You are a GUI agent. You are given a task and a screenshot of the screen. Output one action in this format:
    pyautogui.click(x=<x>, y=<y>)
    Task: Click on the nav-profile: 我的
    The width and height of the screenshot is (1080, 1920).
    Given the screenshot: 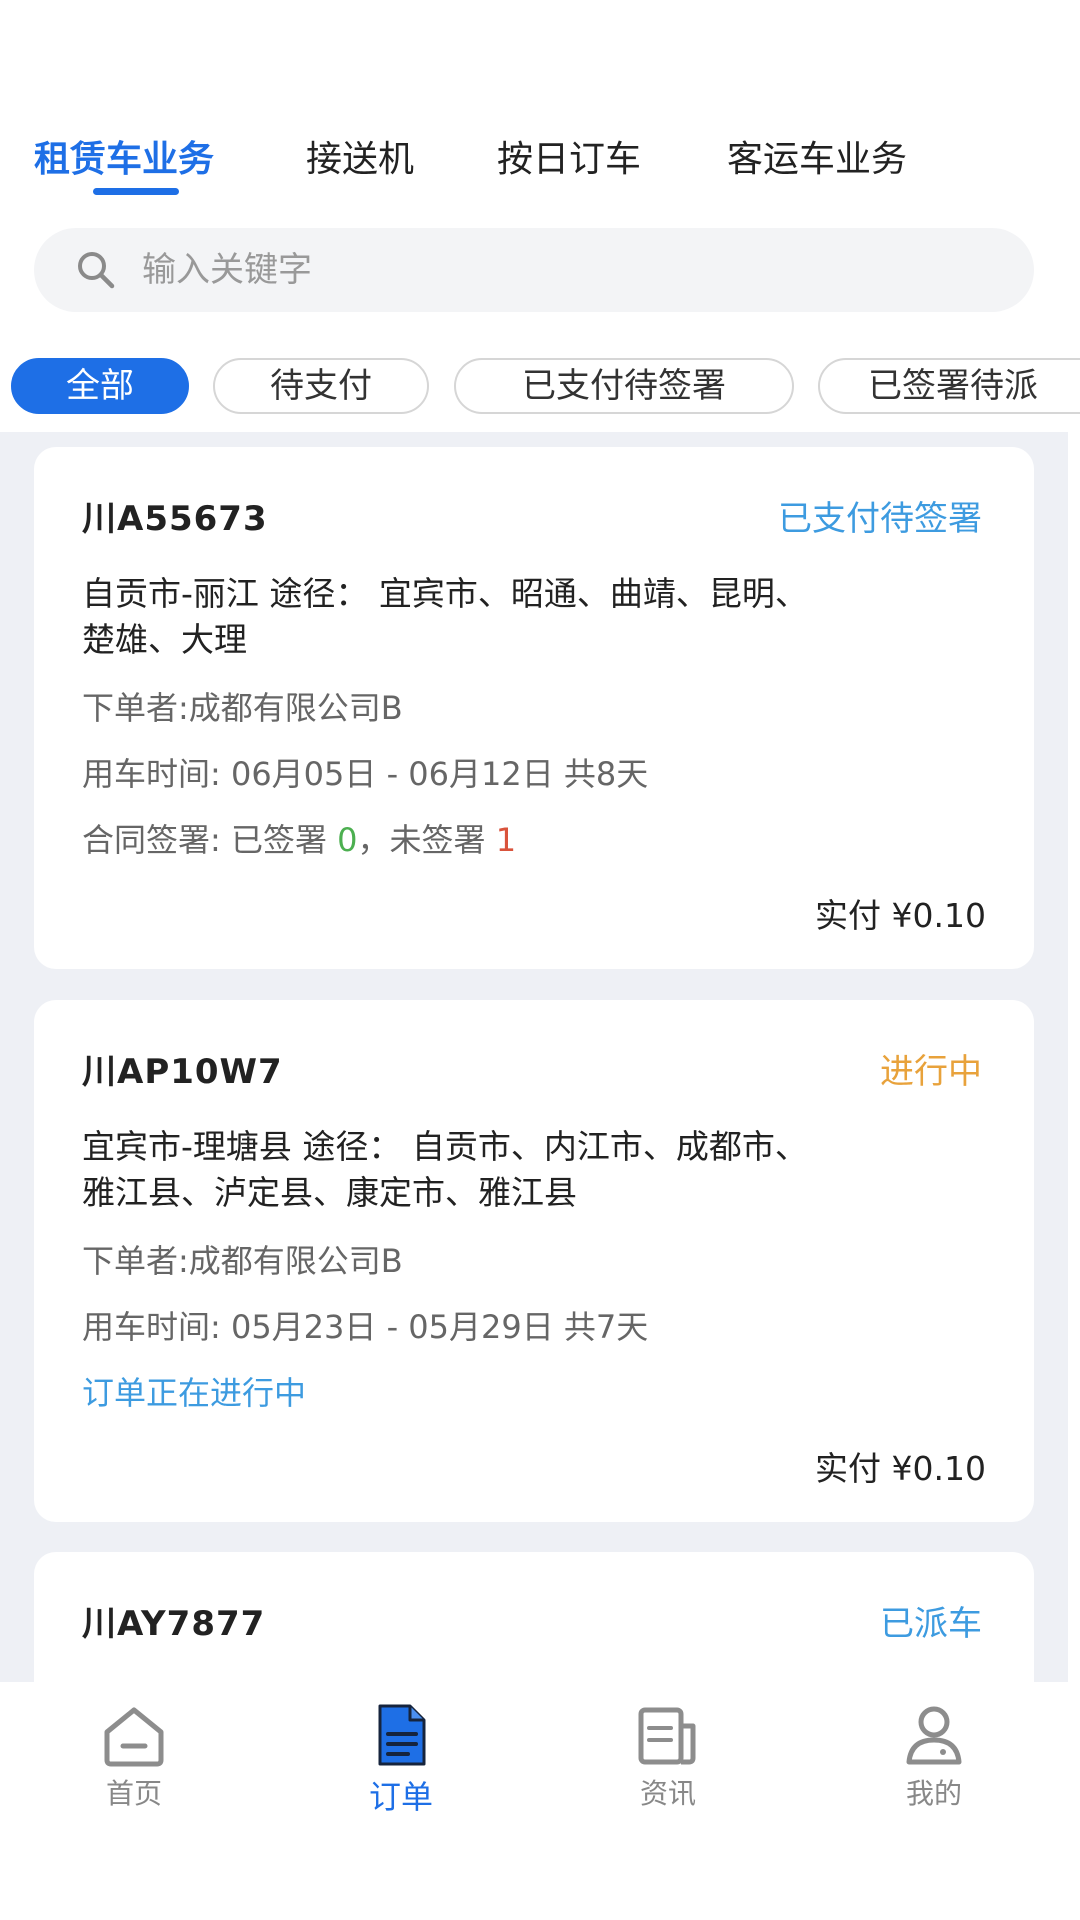 What is the action you would take?
    pyautogui.click(x=934, y=1756)
    